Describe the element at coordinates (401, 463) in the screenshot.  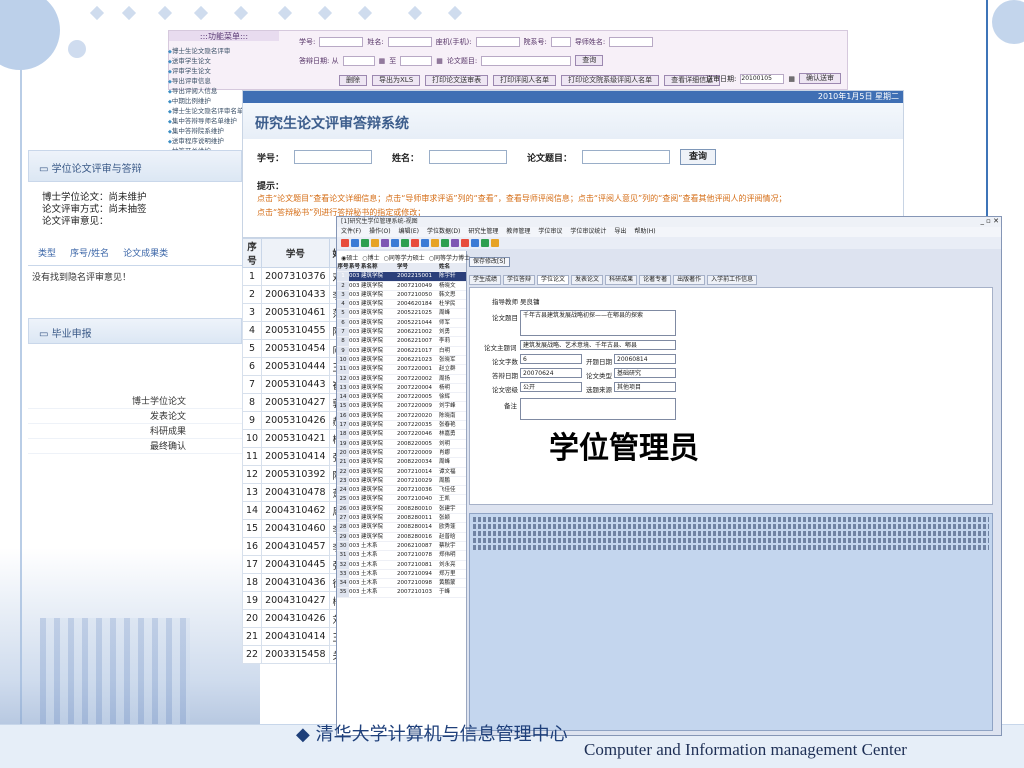
I see `list-item: 21 003 建筑学院 2008220034 周峰` at that location.